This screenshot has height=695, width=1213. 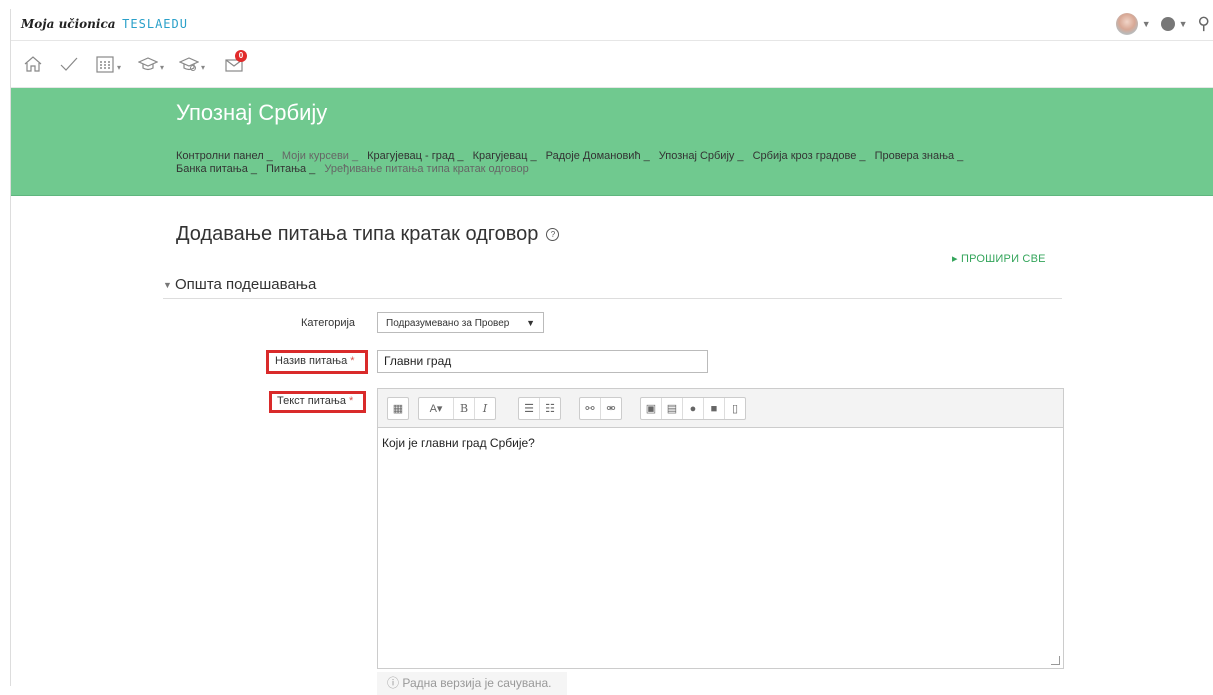 I want to click on section-title: Општа подешавања, so click(x=246, y=284).